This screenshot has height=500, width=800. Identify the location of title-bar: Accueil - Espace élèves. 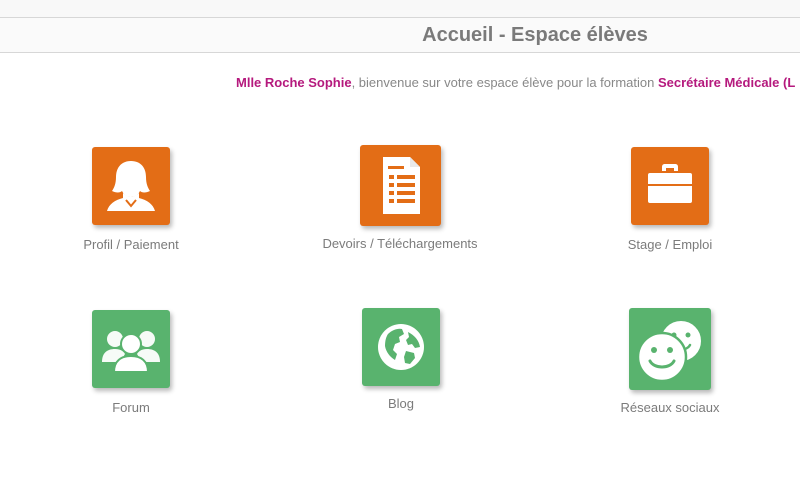
(400, 35).